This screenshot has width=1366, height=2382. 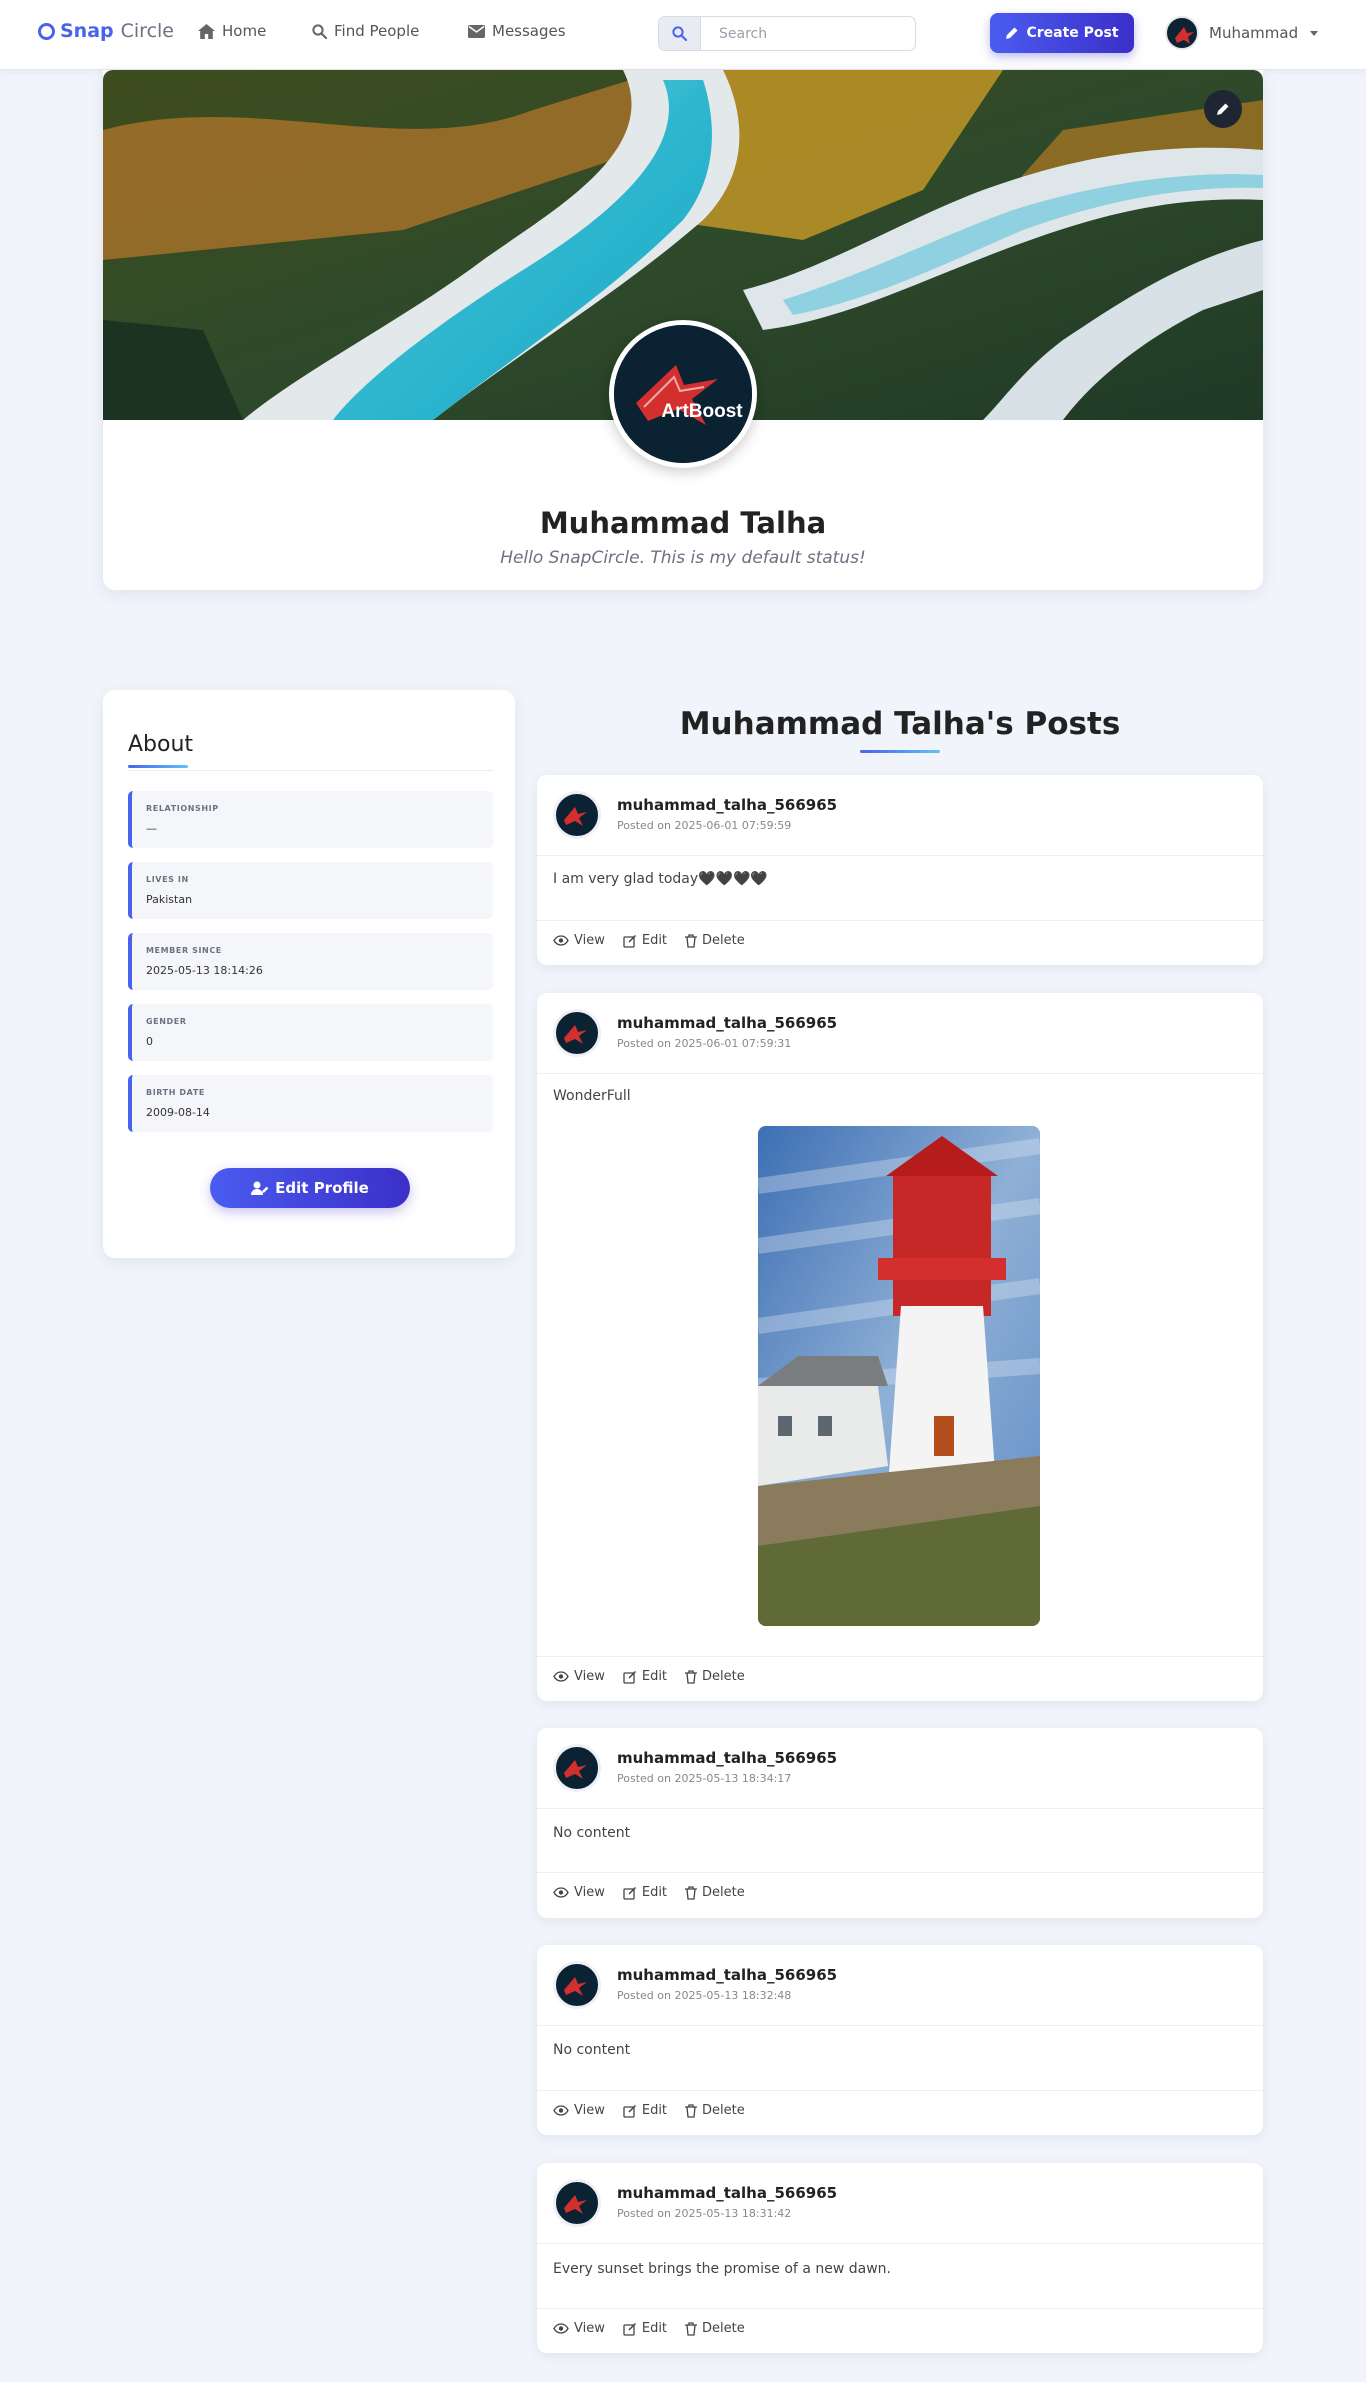 I want to click on user-menu-toggle: Muhammad, so click(x=1242, y=33).